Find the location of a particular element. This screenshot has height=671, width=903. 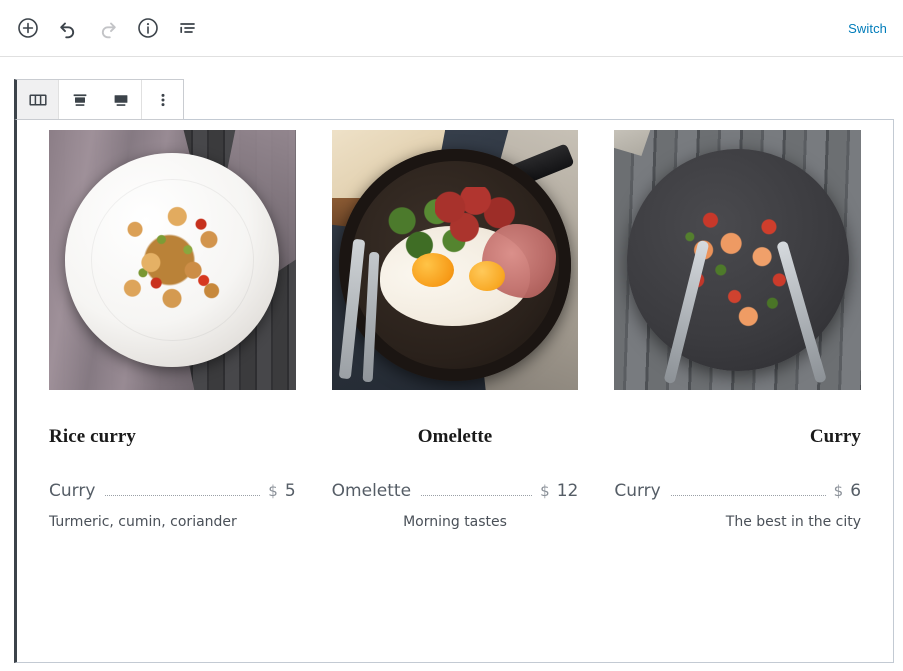

undo-icon is located at coordinates (68, 28).